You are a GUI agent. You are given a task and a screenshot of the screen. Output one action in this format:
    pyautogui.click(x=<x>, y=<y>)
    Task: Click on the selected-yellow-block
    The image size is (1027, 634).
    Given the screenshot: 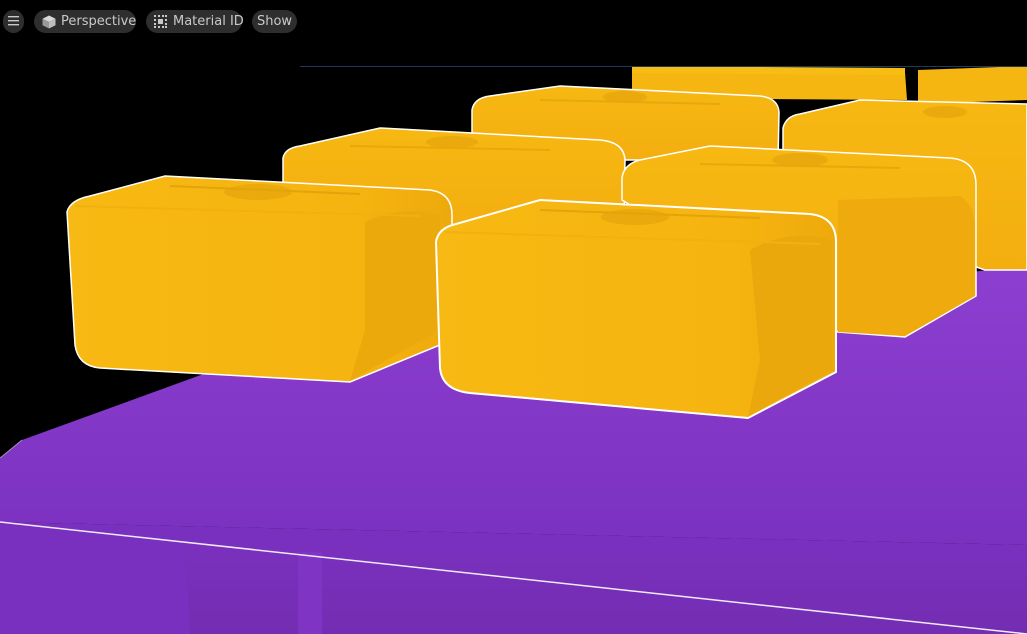 What is the action you would take?
    pyautogui.click(x=635, y=309)
    